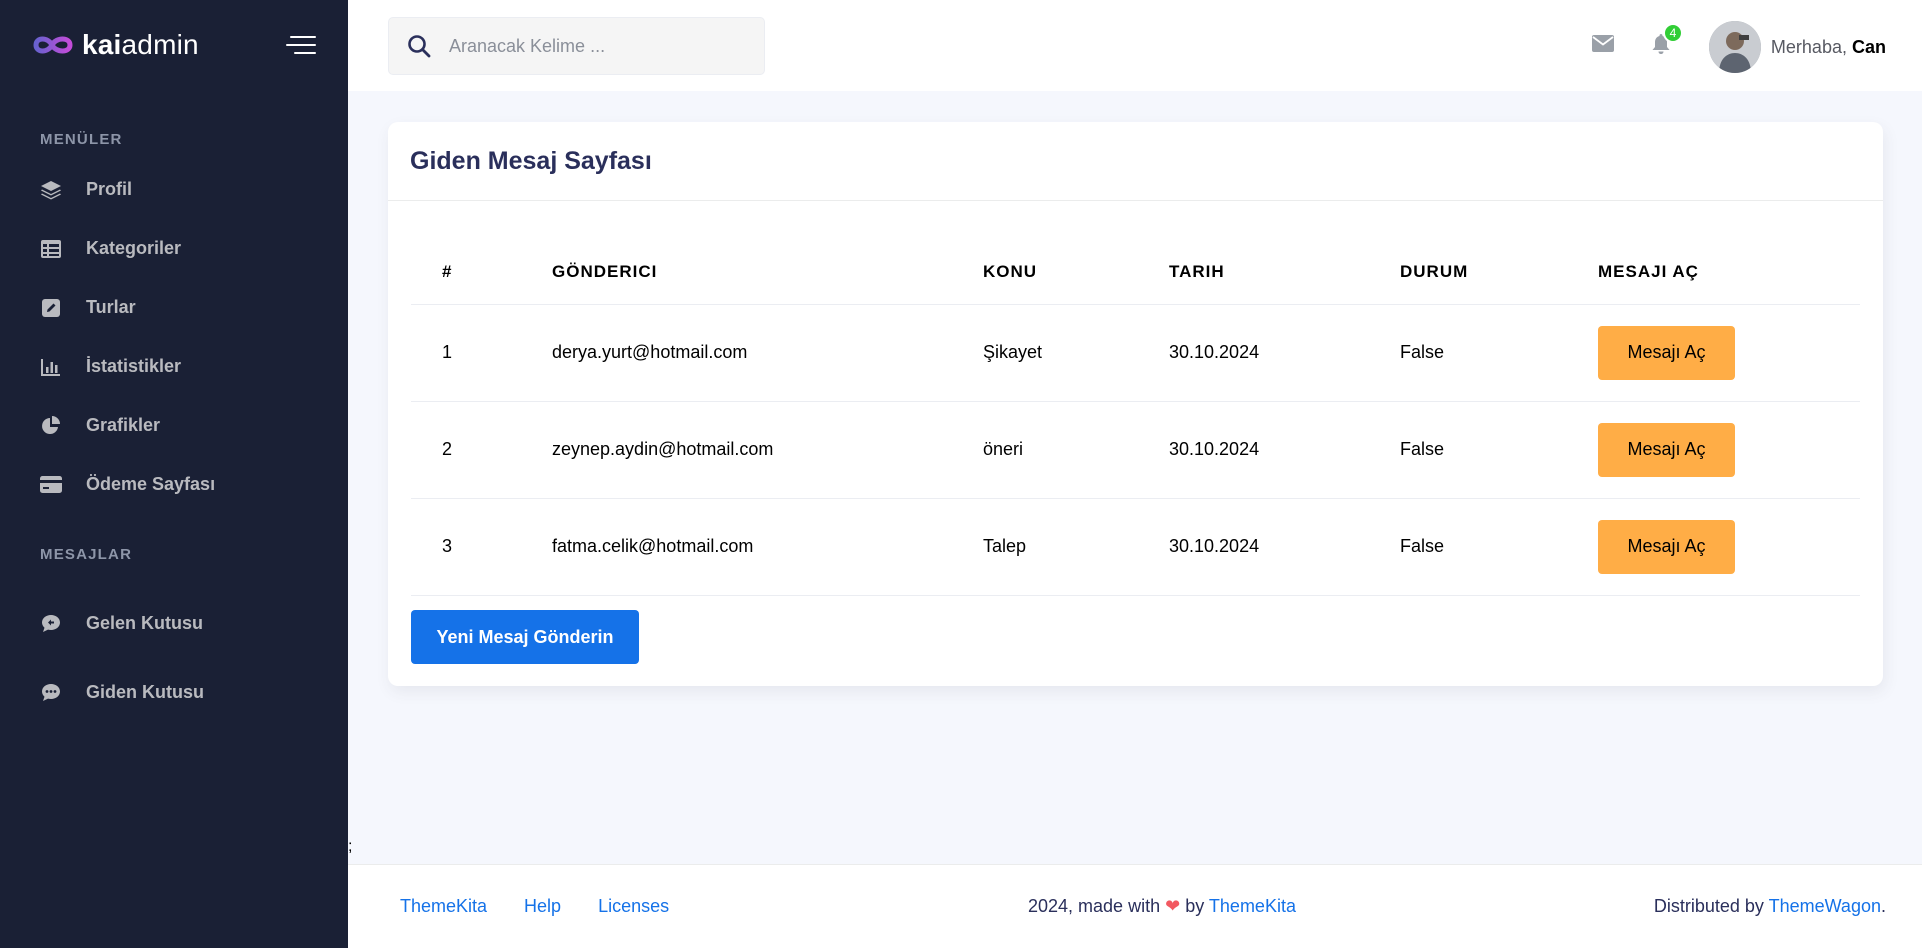 This screenshot has height=948, width=1922. What do you see at coordinates (481, 272) in the screenshot?
I see `column-header-no: #` at bounding box center [481, 272].